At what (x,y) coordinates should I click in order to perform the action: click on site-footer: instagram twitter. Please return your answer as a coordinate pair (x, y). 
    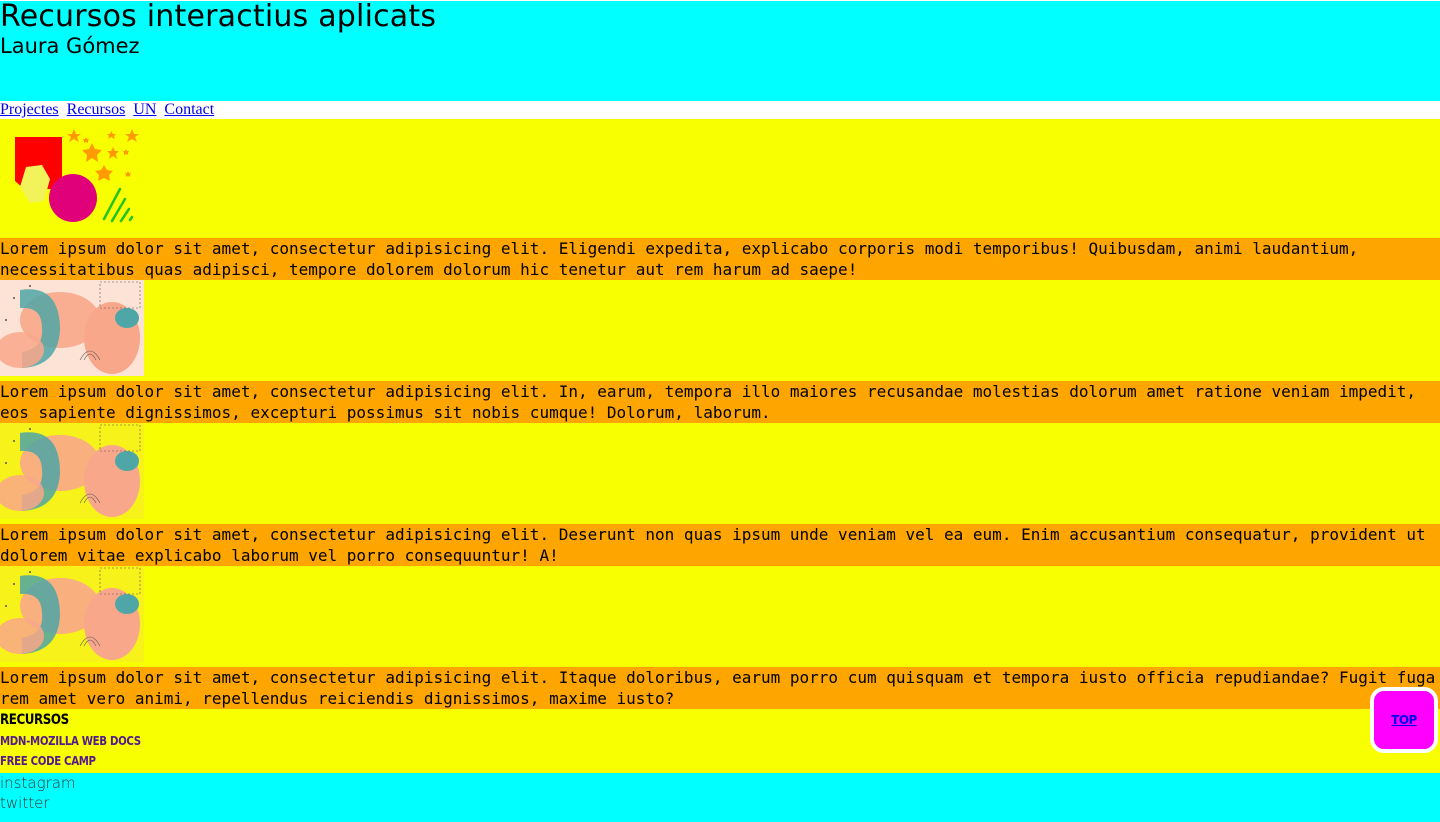
    Looking at the image, I should click on (720, 797).